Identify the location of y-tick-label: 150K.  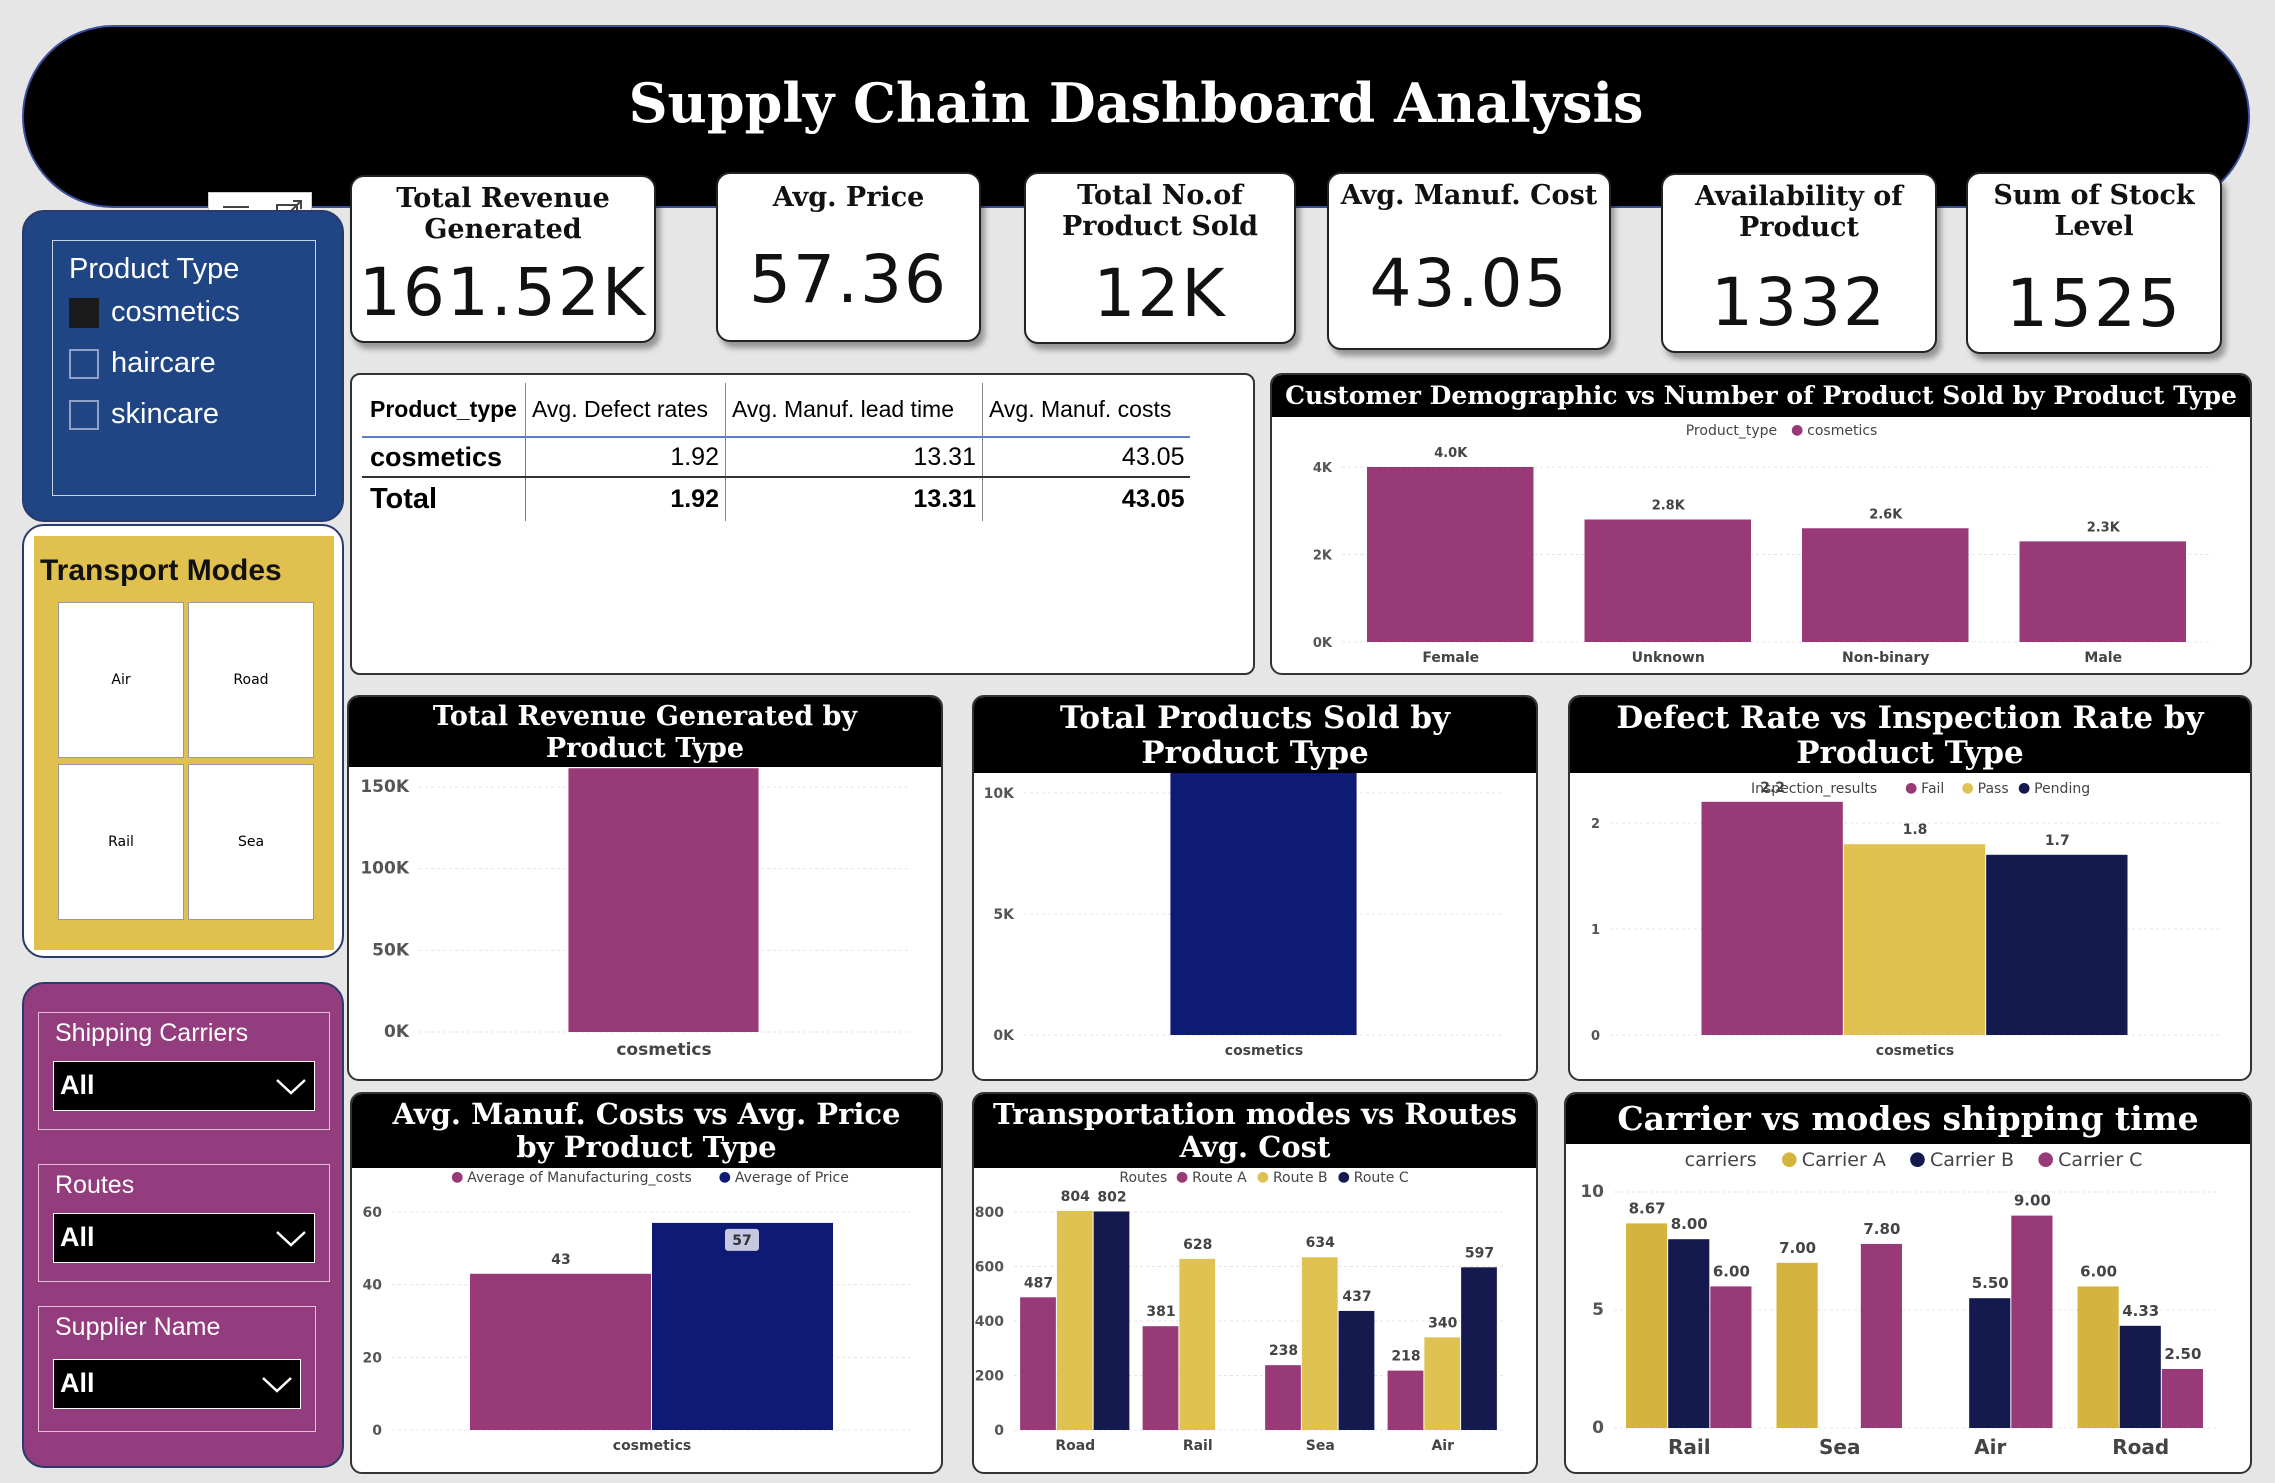
(384, 787).